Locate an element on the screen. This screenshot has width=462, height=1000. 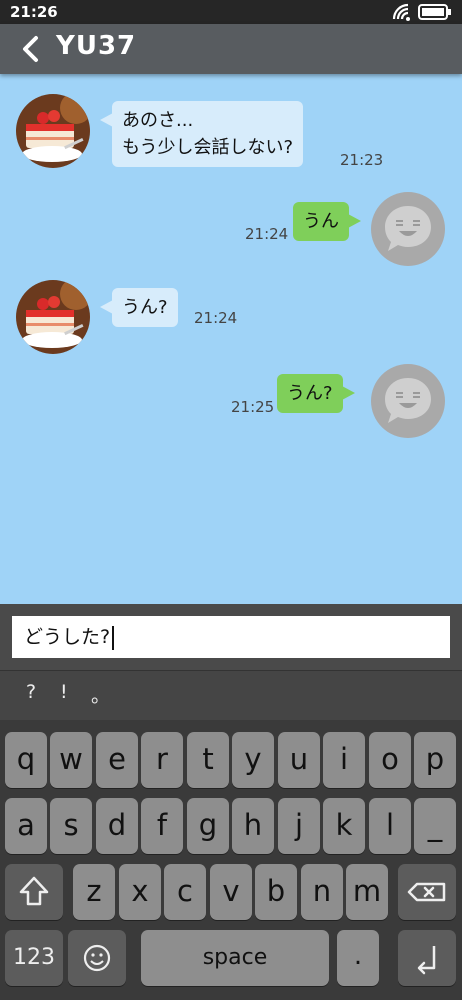
key-f: f is located at coordinates (162, 826).